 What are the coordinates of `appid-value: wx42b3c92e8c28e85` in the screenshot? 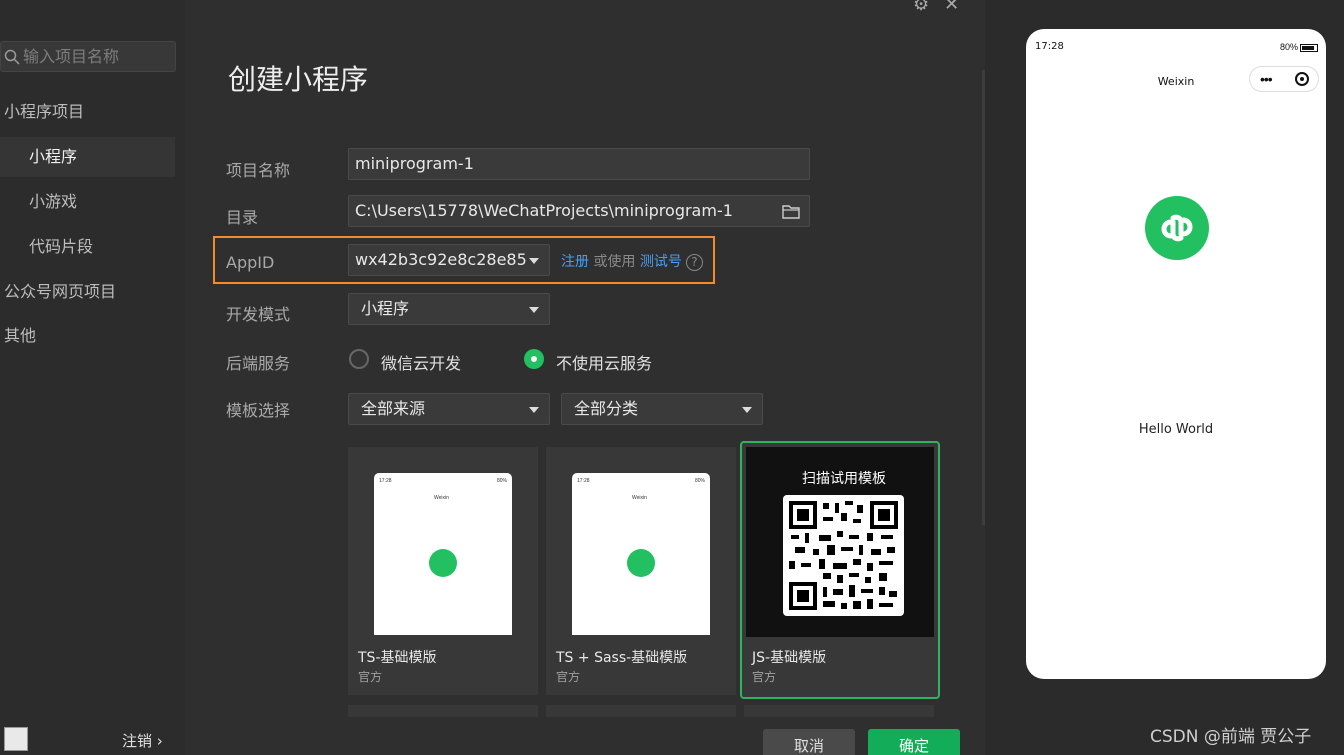 It's located at (441, 259).